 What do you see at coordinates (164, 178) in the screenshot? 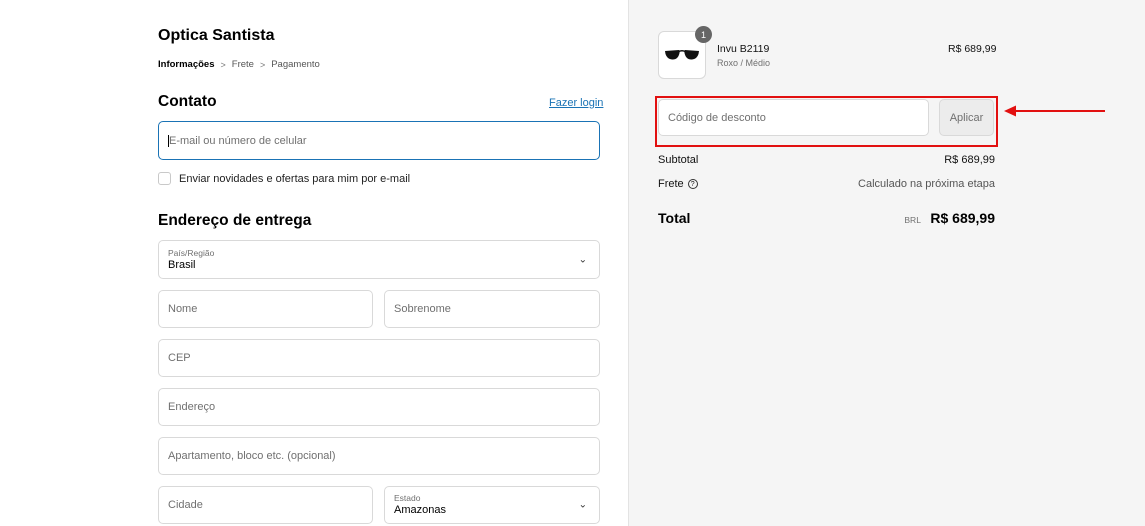
I see `newsletter-checkbox` at bounding box center [164, 178].